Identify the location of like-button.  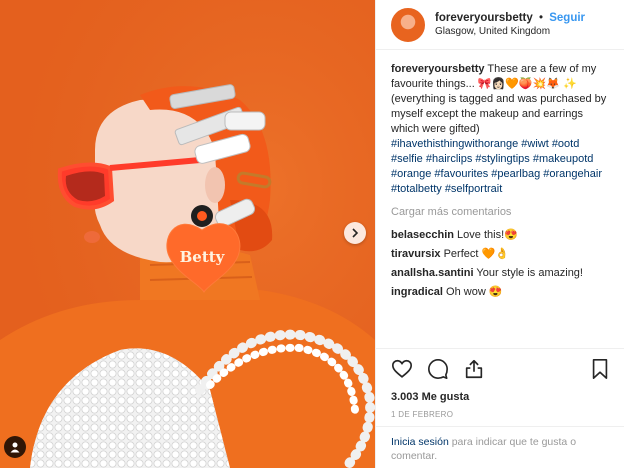
(402, 369).